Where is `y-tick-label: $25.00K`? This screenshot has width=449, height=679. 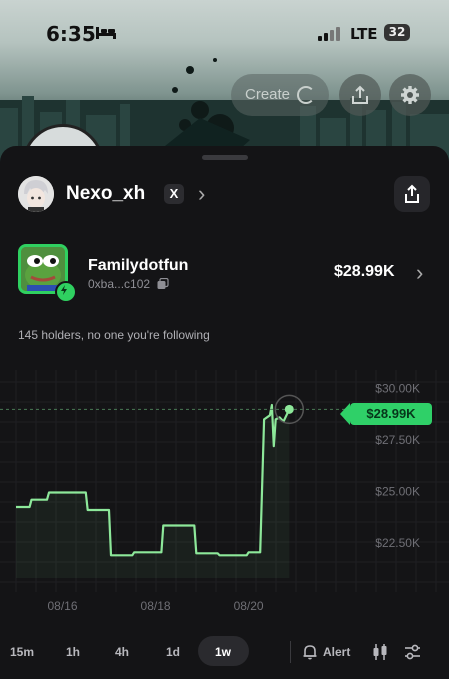
y-tick-label: $25.00K is located at coordinates (397, 492).